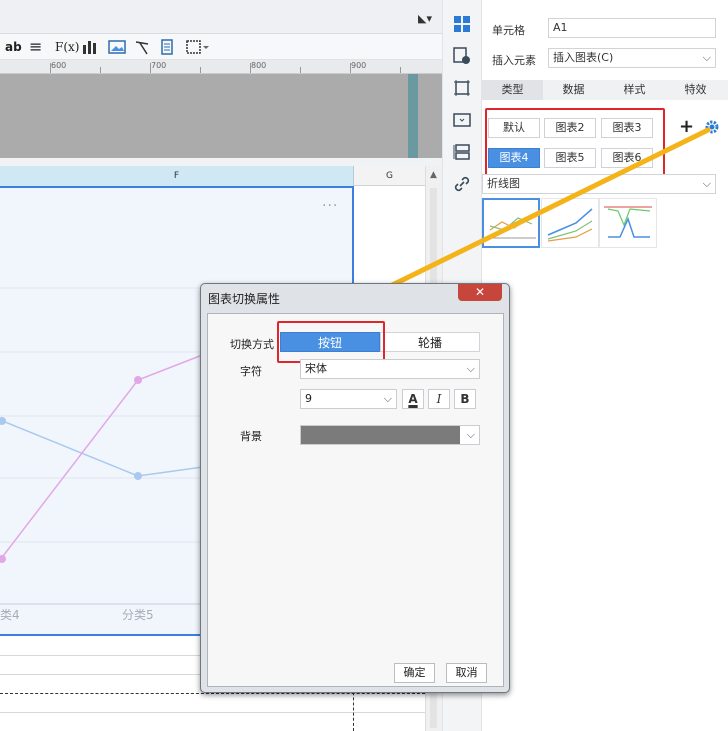  What do you see at coordinates (198, 47) in the screenshot?
I see `border-dropdown-icon` at bounding box center [198, 47].